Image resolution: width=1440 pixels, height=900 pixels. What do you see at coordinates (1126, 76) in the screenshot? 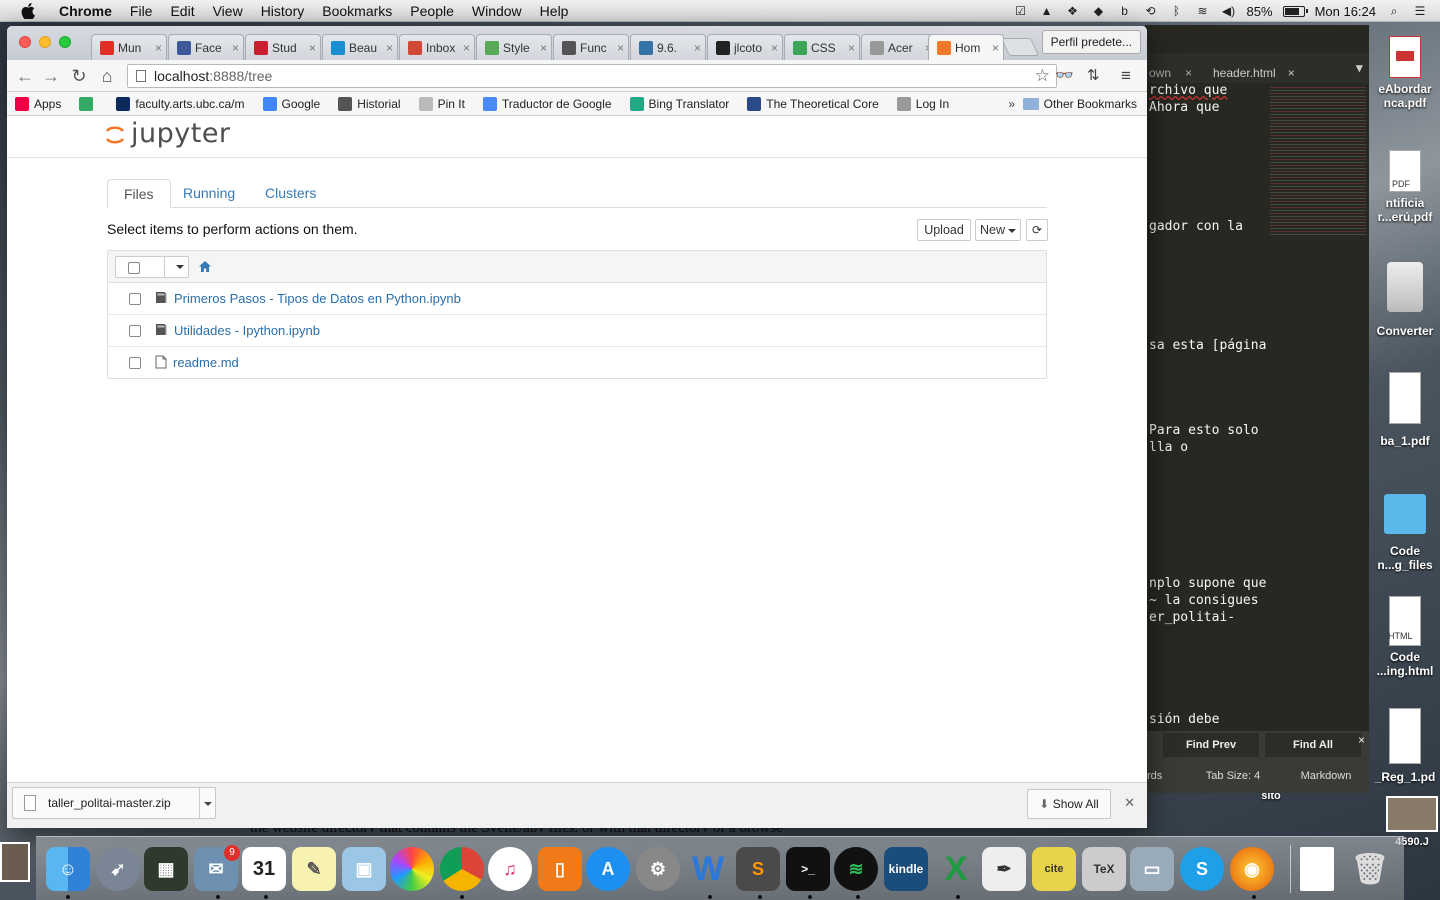
I see `chrome-menu-icon: ≡` at bounding box center [1126, 76].